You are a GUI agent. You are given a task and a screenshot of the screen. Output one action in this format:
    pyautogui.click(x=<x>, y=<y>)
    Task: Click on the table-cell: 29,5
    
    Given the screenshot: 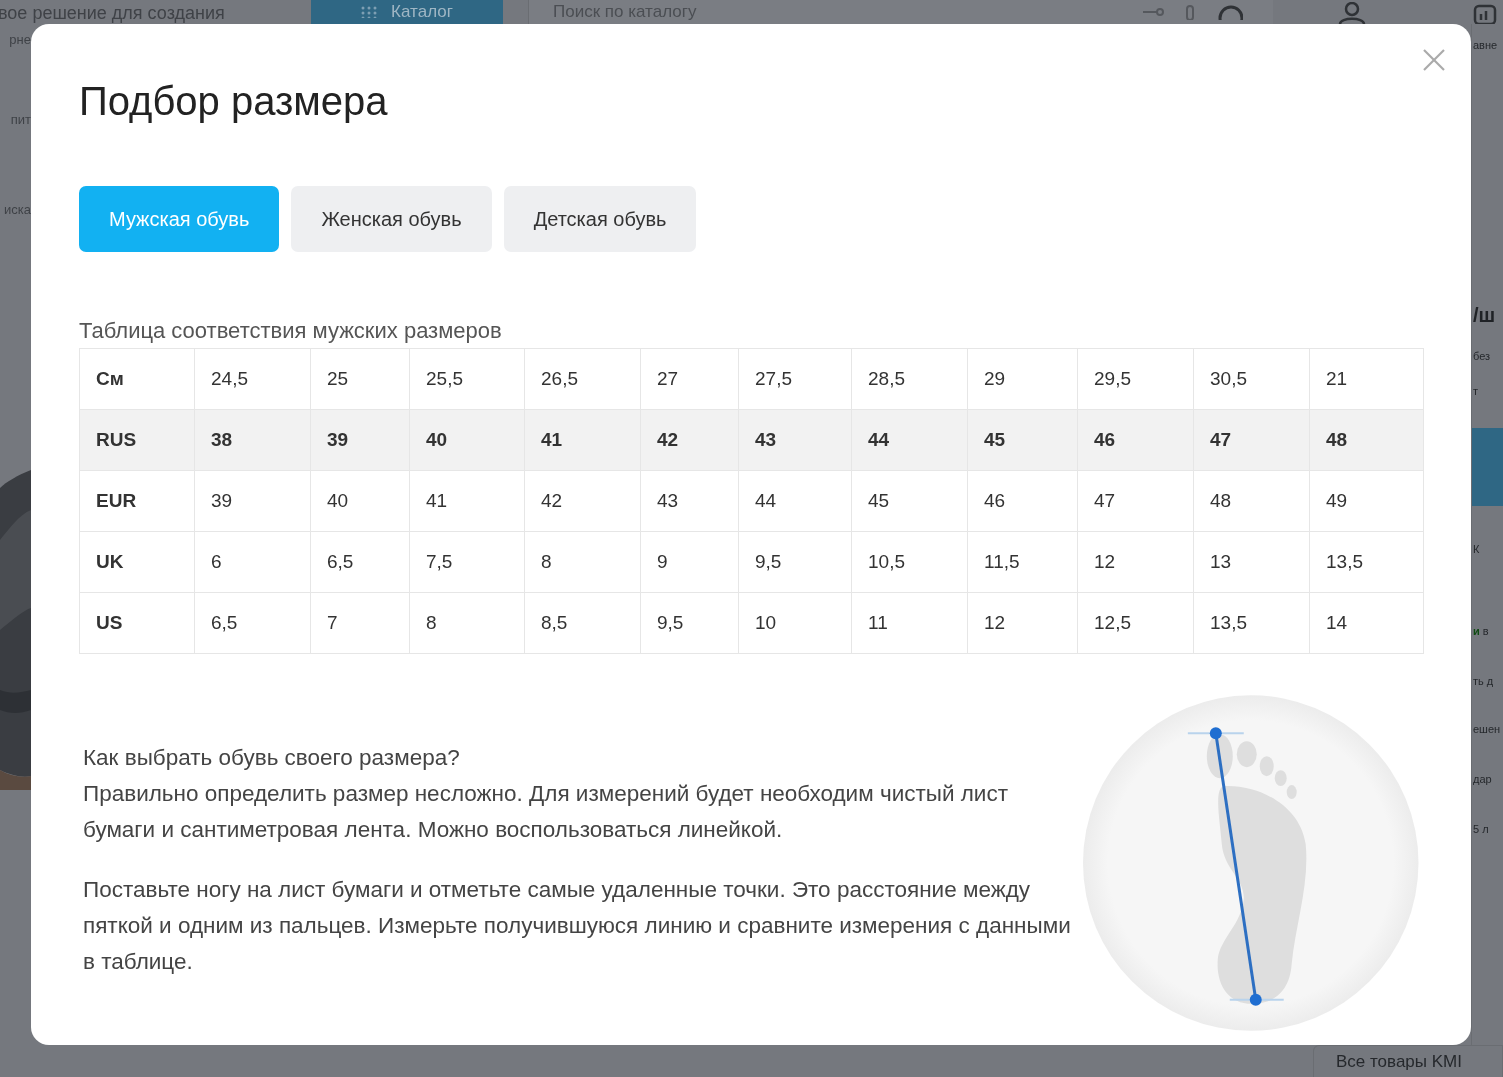 What is the action you would take?
    pyautogui.click(x=1135, y=379)
    